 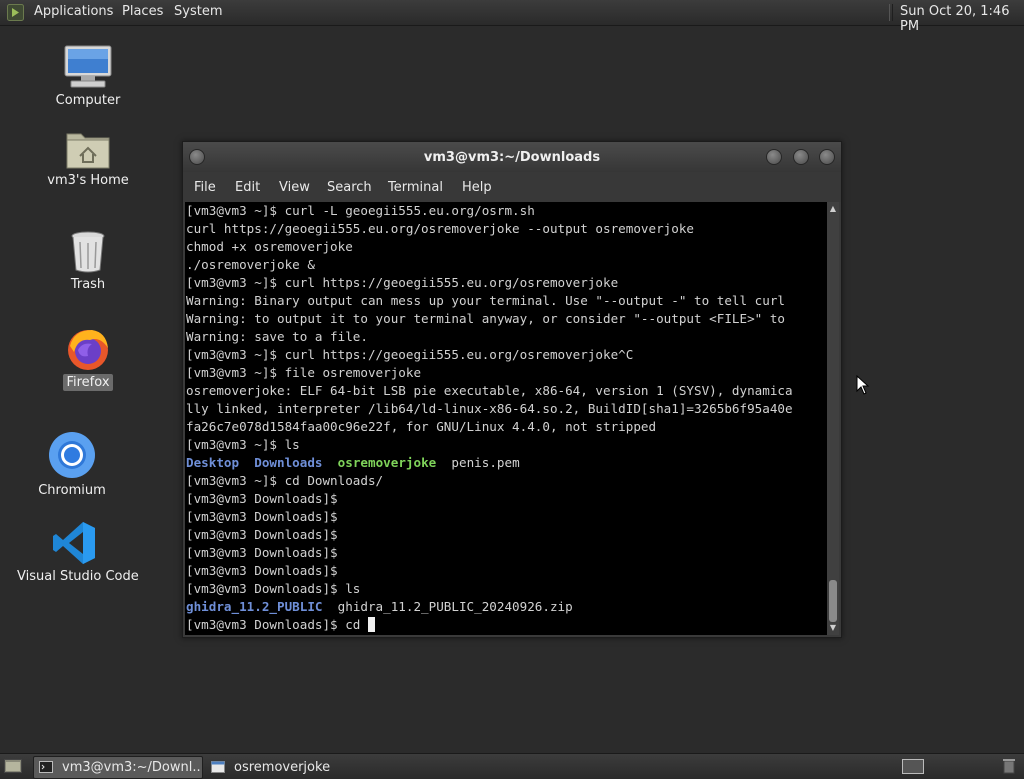 What do you see at coordinates (282, 767) in the screenshot?
I see `taskbar-label: osremoverjoke` at bounding box center [282, 767].